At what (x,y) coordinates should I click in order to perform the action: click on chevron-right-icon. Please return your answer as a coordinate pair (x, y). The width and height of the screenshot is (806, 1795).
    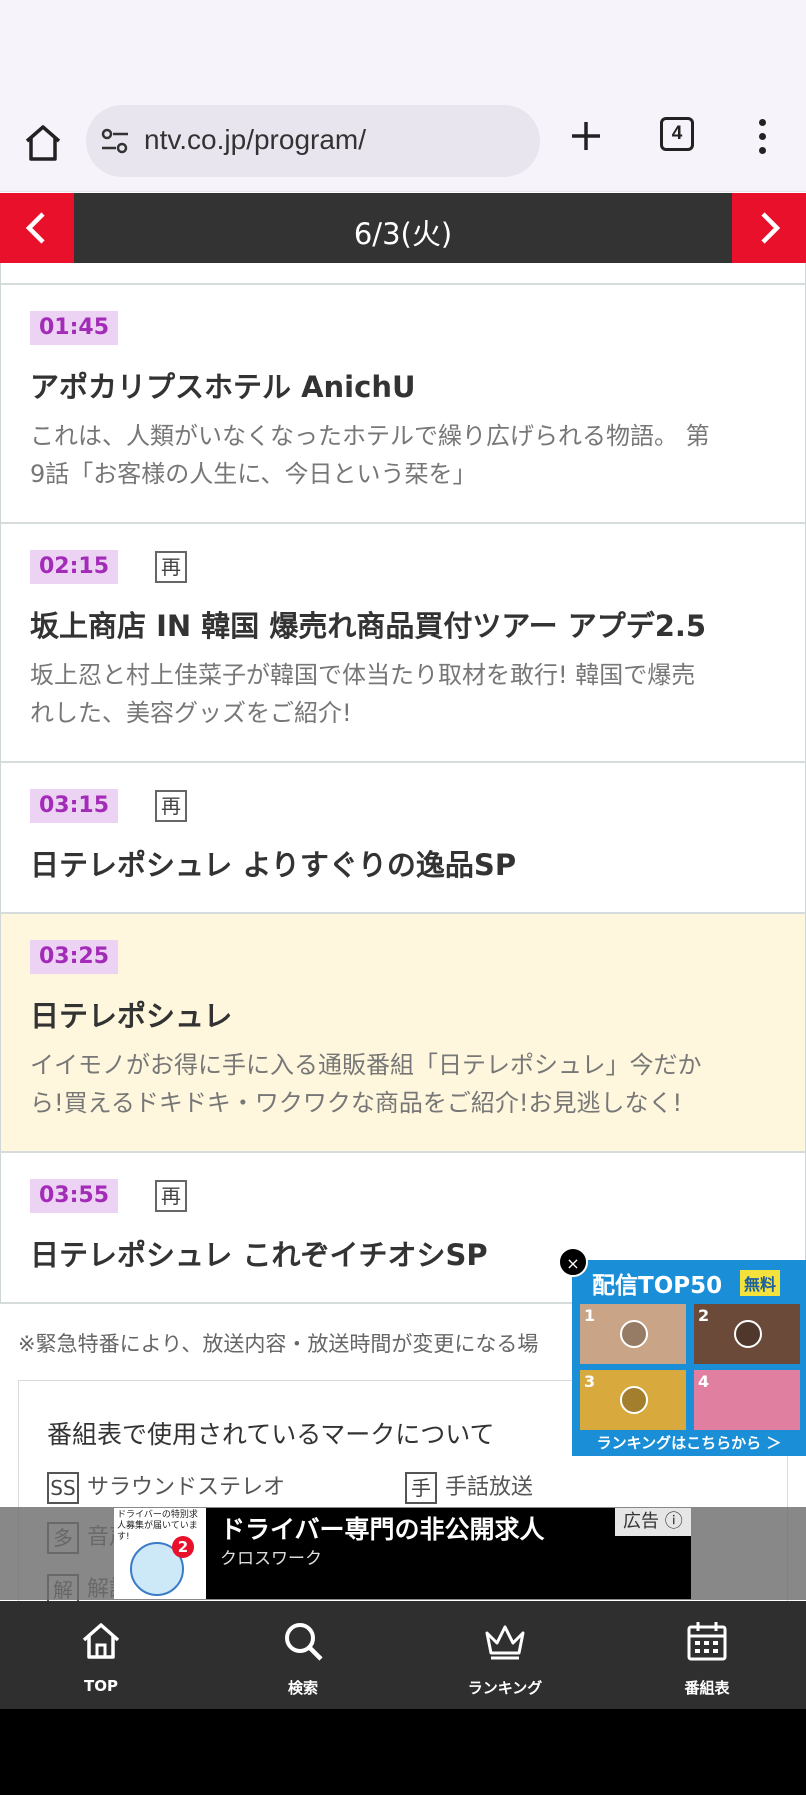
    Looking at the image, I should click on (771, 228).